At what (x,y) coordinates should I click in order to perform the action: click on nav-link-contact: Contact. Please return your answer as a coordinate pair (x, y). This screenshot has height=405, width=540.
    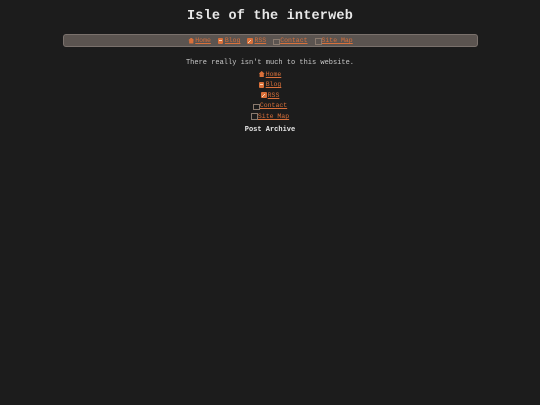
    Looking at the image, I should click on (290, 41).